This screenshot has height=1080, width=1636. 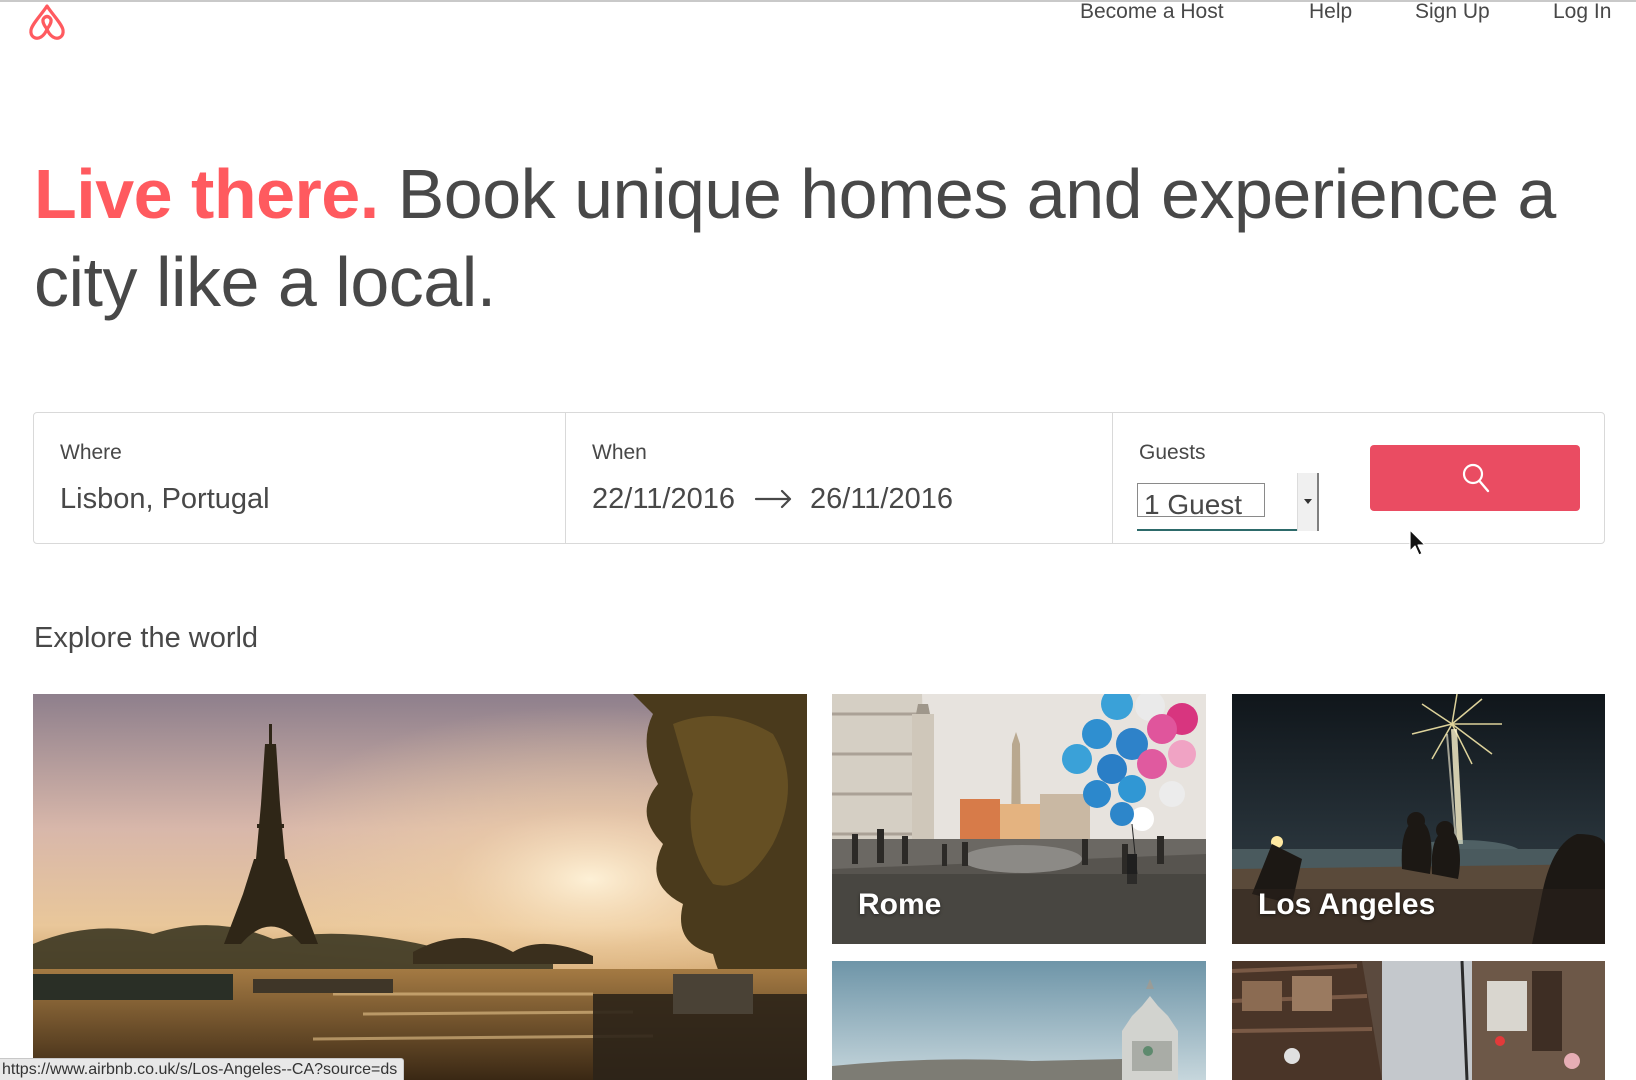 I want to click on log-in-link: Log In, so click(x=1582, y=14).